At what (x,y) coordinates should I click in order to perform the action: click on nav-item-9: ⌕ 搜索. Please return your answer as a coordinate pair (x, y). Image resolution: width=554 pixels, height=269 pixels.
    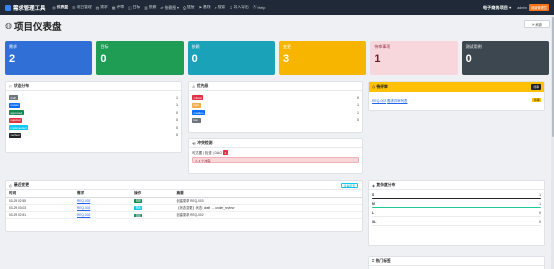
    Looking at the image, I should click on (220, 7).